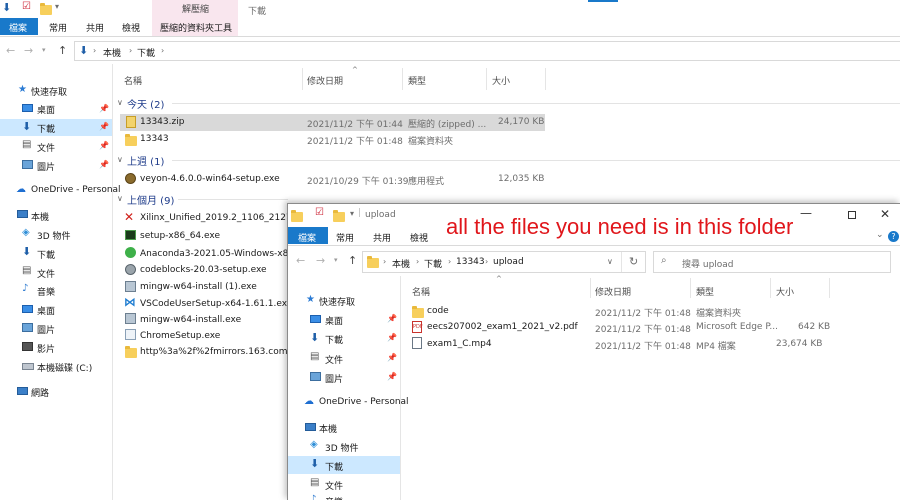 The width and height of the screenshot is (900, 500). I want to click on ribbon-expand-icon: ⌄, so click(880, 235).